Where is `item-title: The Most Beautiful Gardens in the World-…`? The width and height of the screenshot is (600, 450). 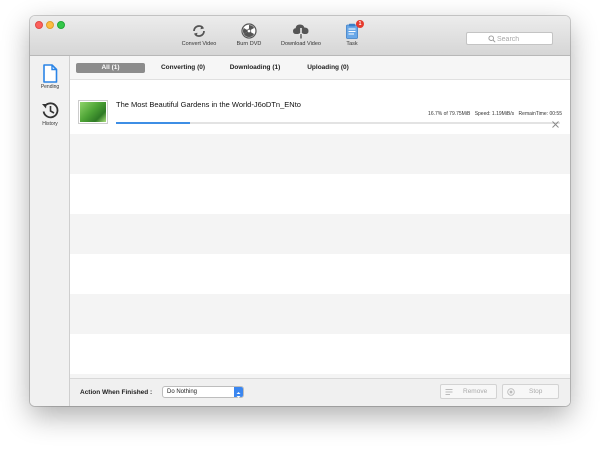 item-title: The Most Beautiful Gardens in the World-… is located at coordinates (208, 104).